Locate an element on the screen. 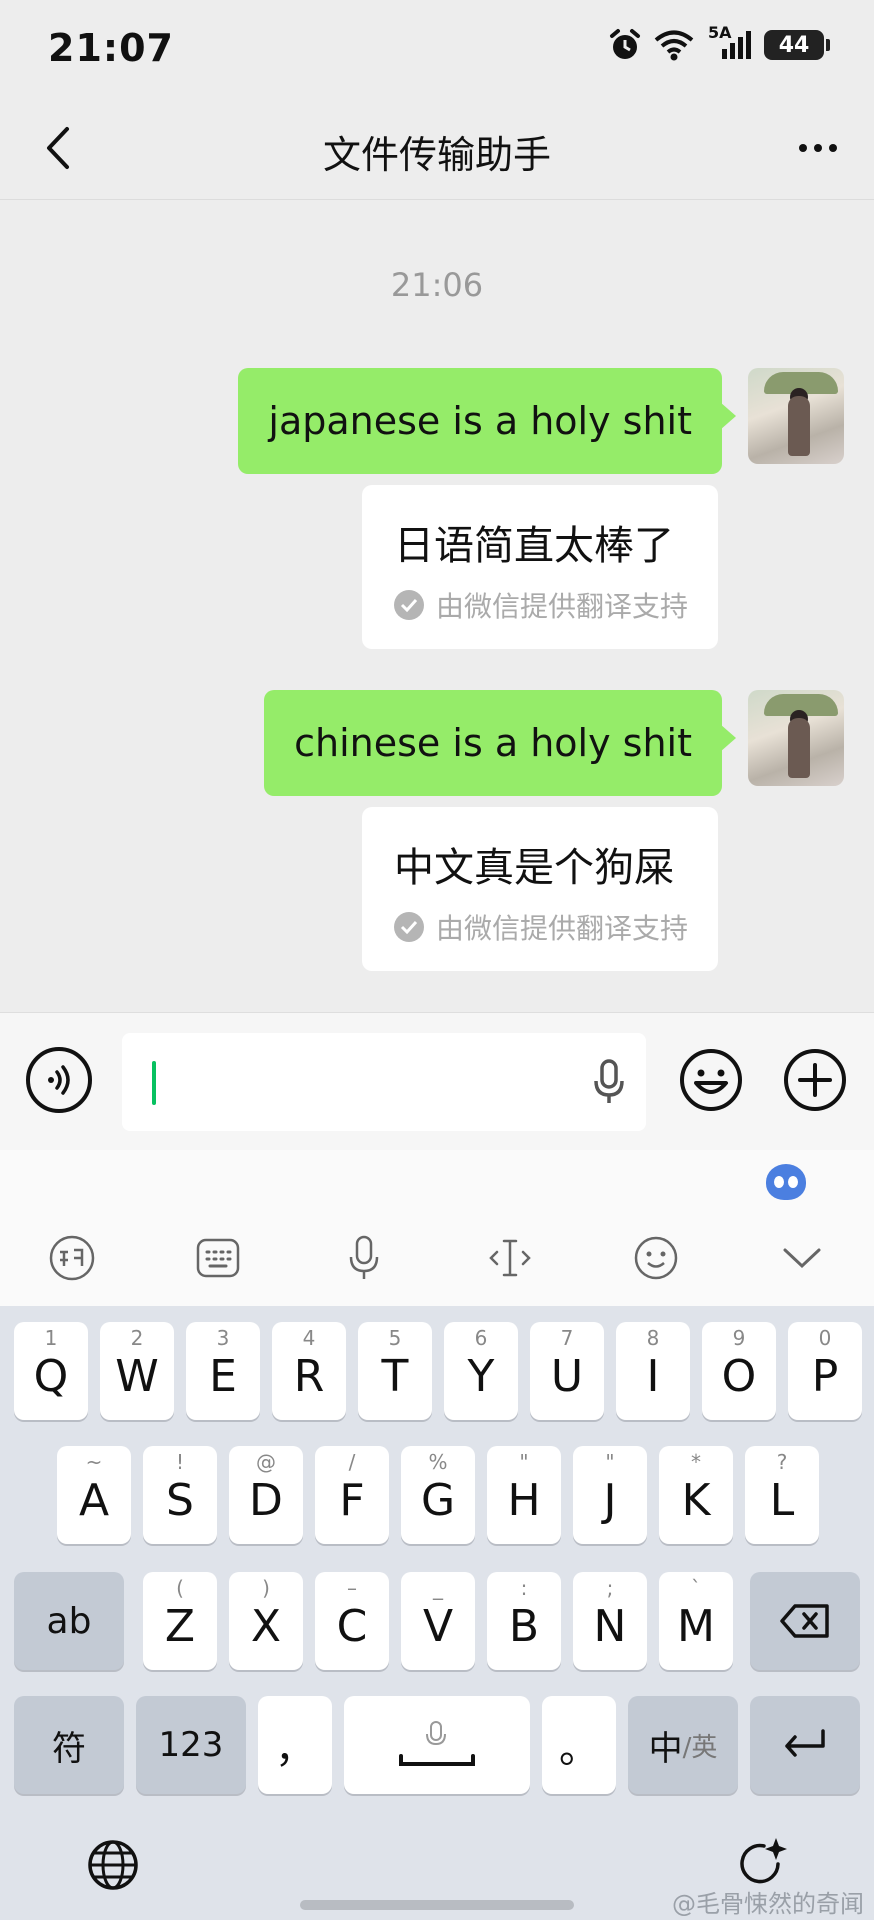 The width and height of the screenshot is (874, 1920). ime-emoji-button is located at coordinates (656, 1258).